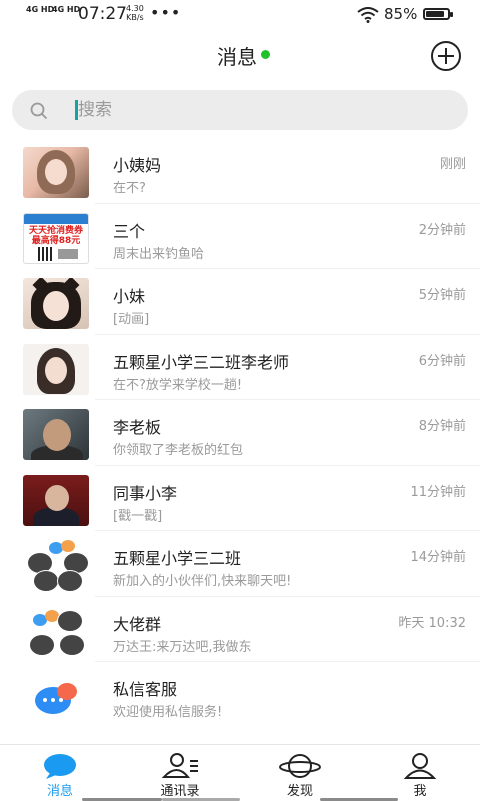 The height and width of the screenshot is (801, 480). What do you see at coordinates (240, 15) in the screenshot?
I see `status-bar: 4G HD 4G HD 07:27 4.30 KB/s ••• 85%` at bounding box center [240, 15].